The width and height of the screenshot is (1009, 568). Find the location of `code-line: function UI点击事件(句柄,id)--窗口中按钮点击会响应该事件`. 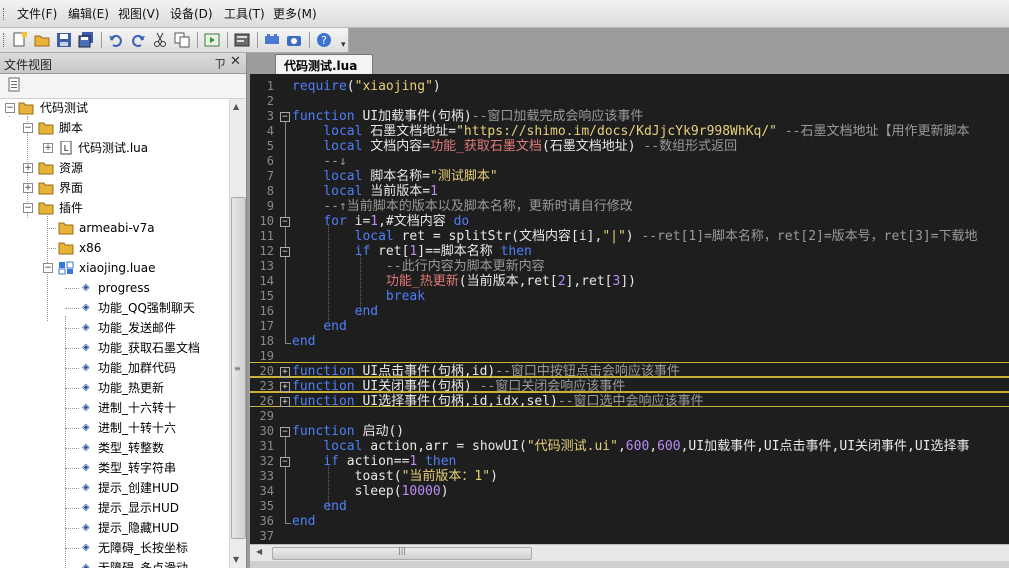

code-line: function UI点击事件(句柄,id)--窗口中按钮点击会响应该事件 is located at coordinates (486, 371).